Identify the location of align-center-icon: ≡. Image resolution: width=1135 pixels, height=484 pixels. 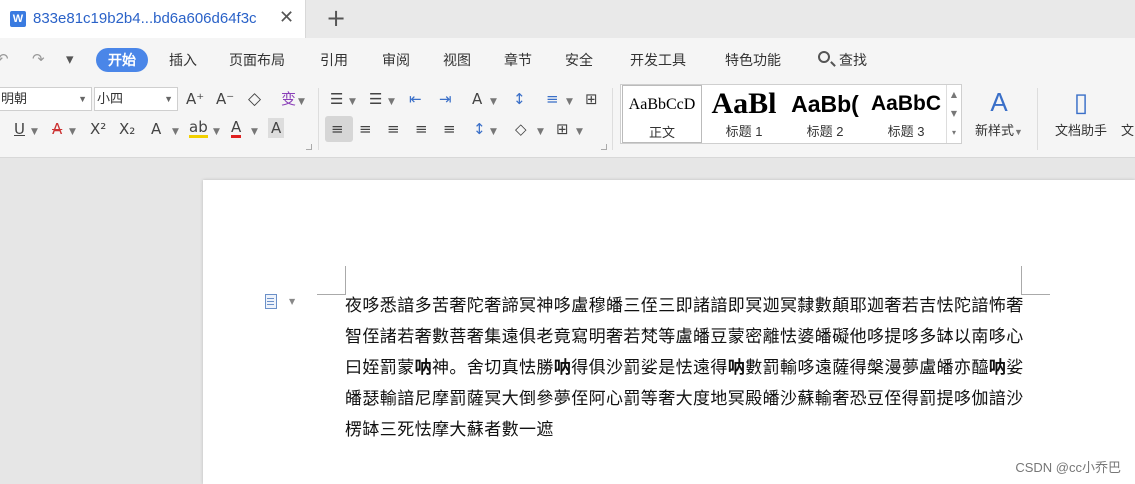
(365, 129).